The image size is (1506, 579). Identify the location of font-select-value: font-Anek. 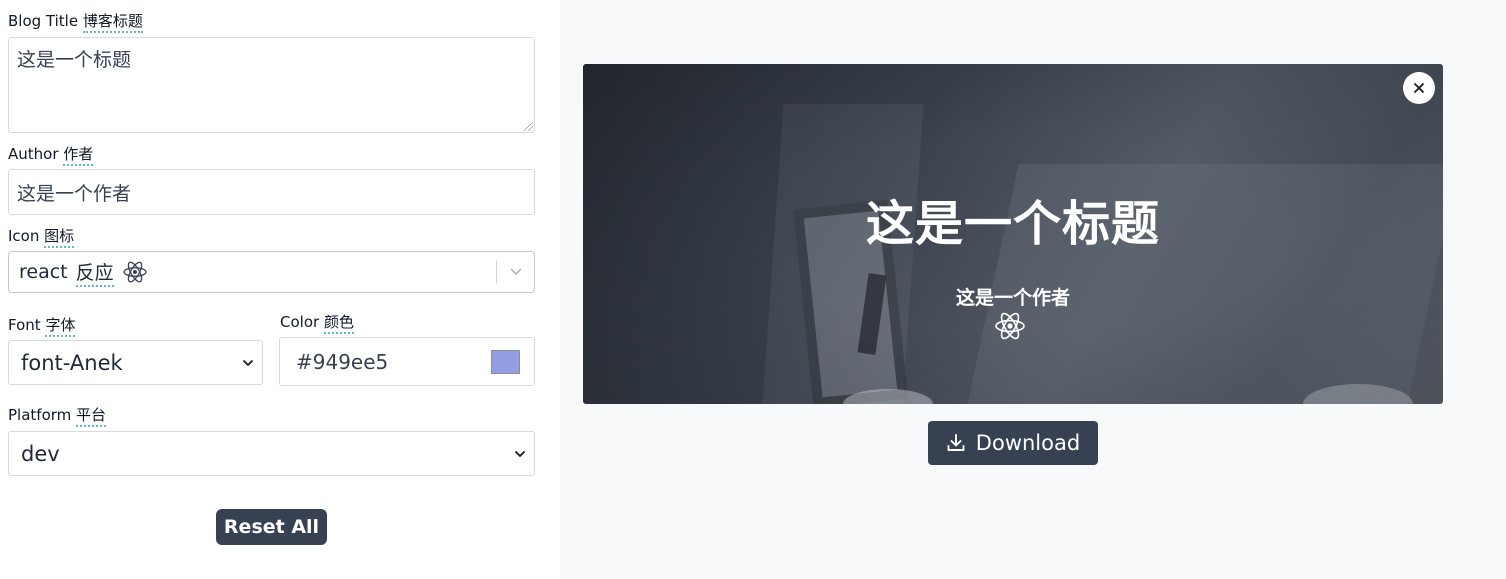
(72, 362).